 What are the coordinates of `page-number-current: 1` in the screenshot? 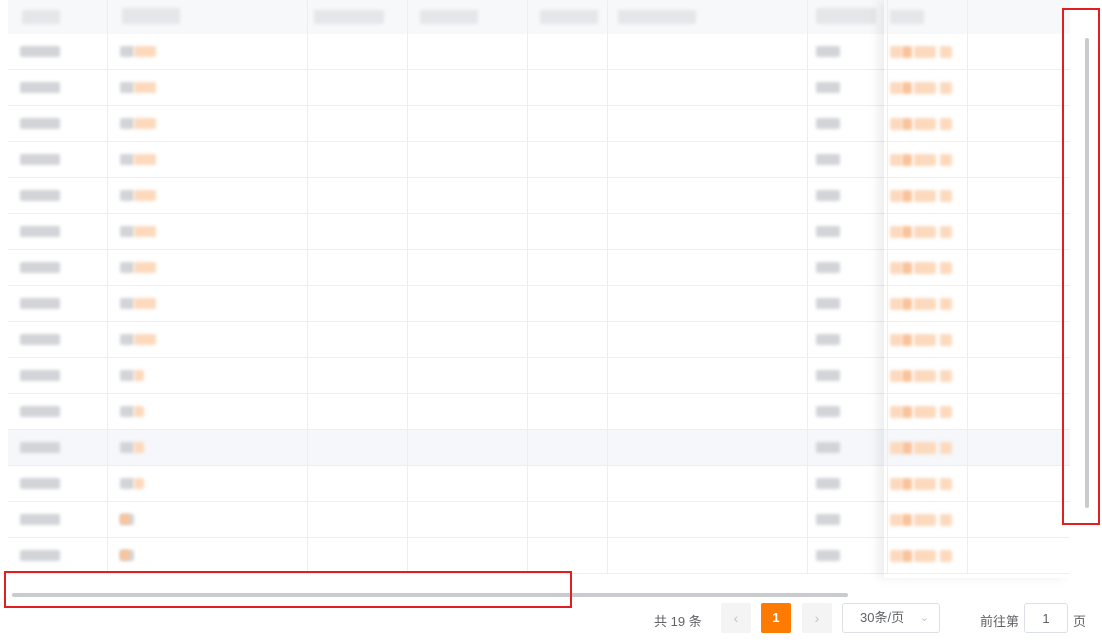 It's located at (776, 618).